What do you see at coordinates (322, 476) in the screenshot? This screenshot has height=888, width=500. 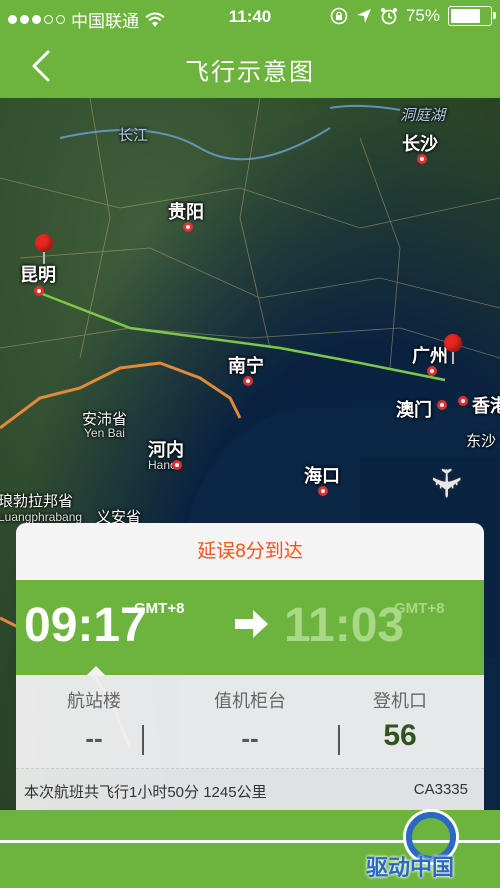 I see `city-label-haikou: 海口` at bounding box center [322, 476].